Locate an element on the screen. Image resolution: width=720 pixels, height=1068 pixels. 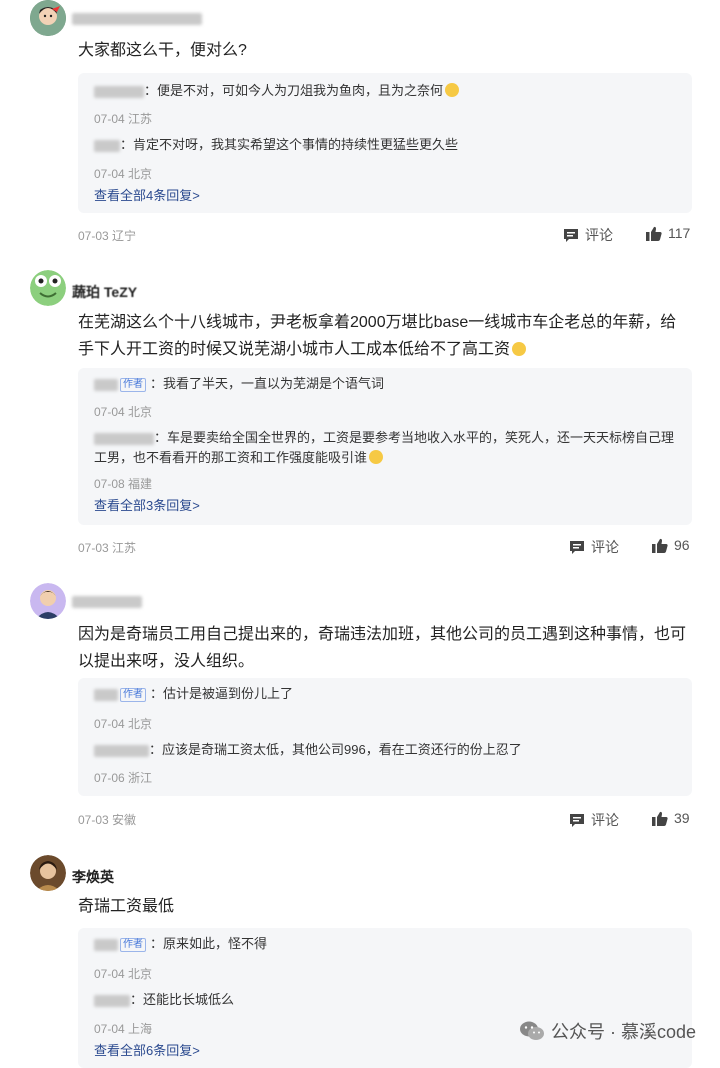
reply: 作者 ：原来如此，怪不得 is located at coordinates (386, 944).